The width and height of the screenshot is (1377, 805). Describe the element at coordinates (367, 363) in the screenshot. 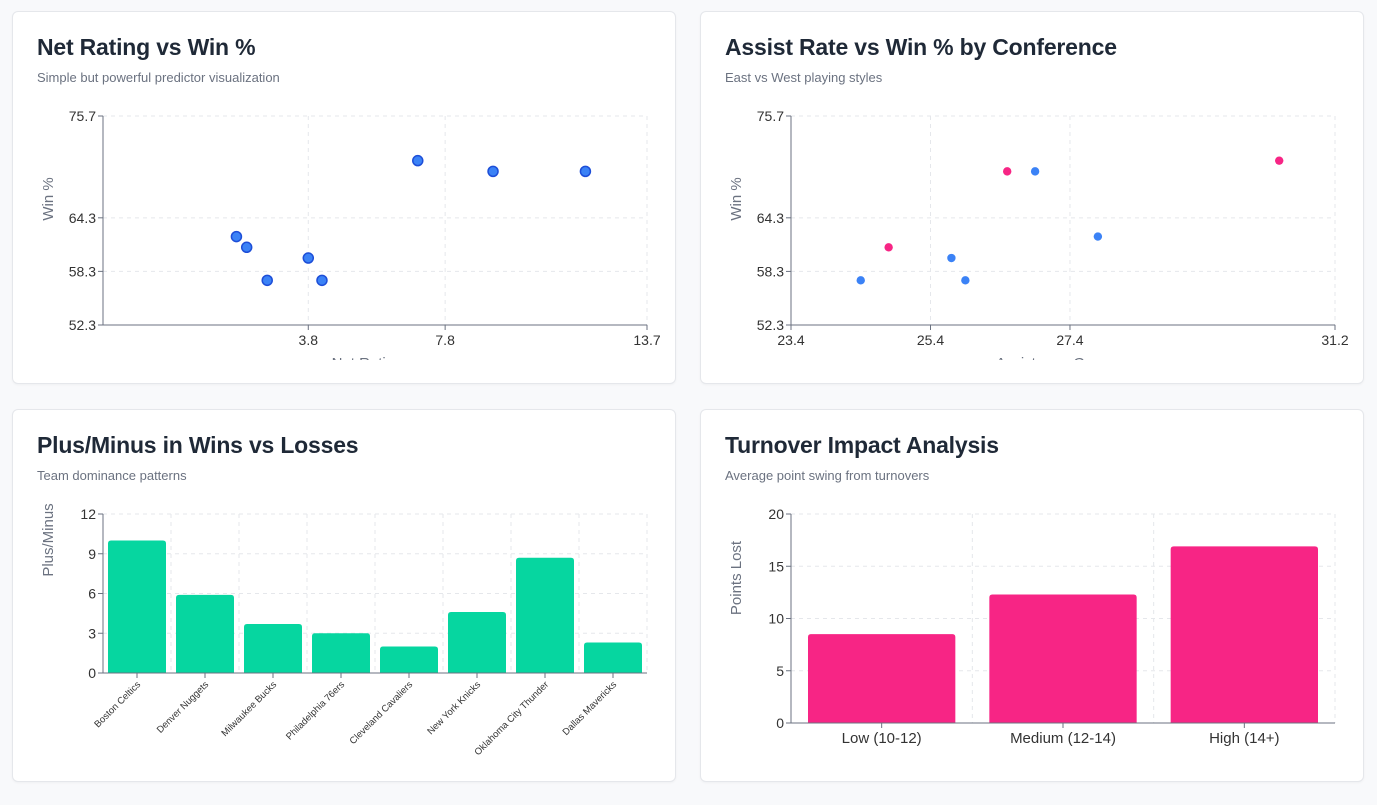

I see `x-axis-title: Net Rating` at that location.